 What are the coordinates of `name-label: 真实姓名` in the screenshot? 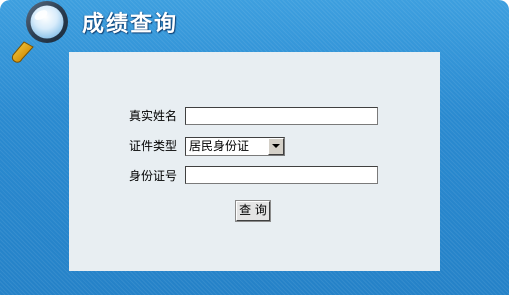 It's located at (152, 116).